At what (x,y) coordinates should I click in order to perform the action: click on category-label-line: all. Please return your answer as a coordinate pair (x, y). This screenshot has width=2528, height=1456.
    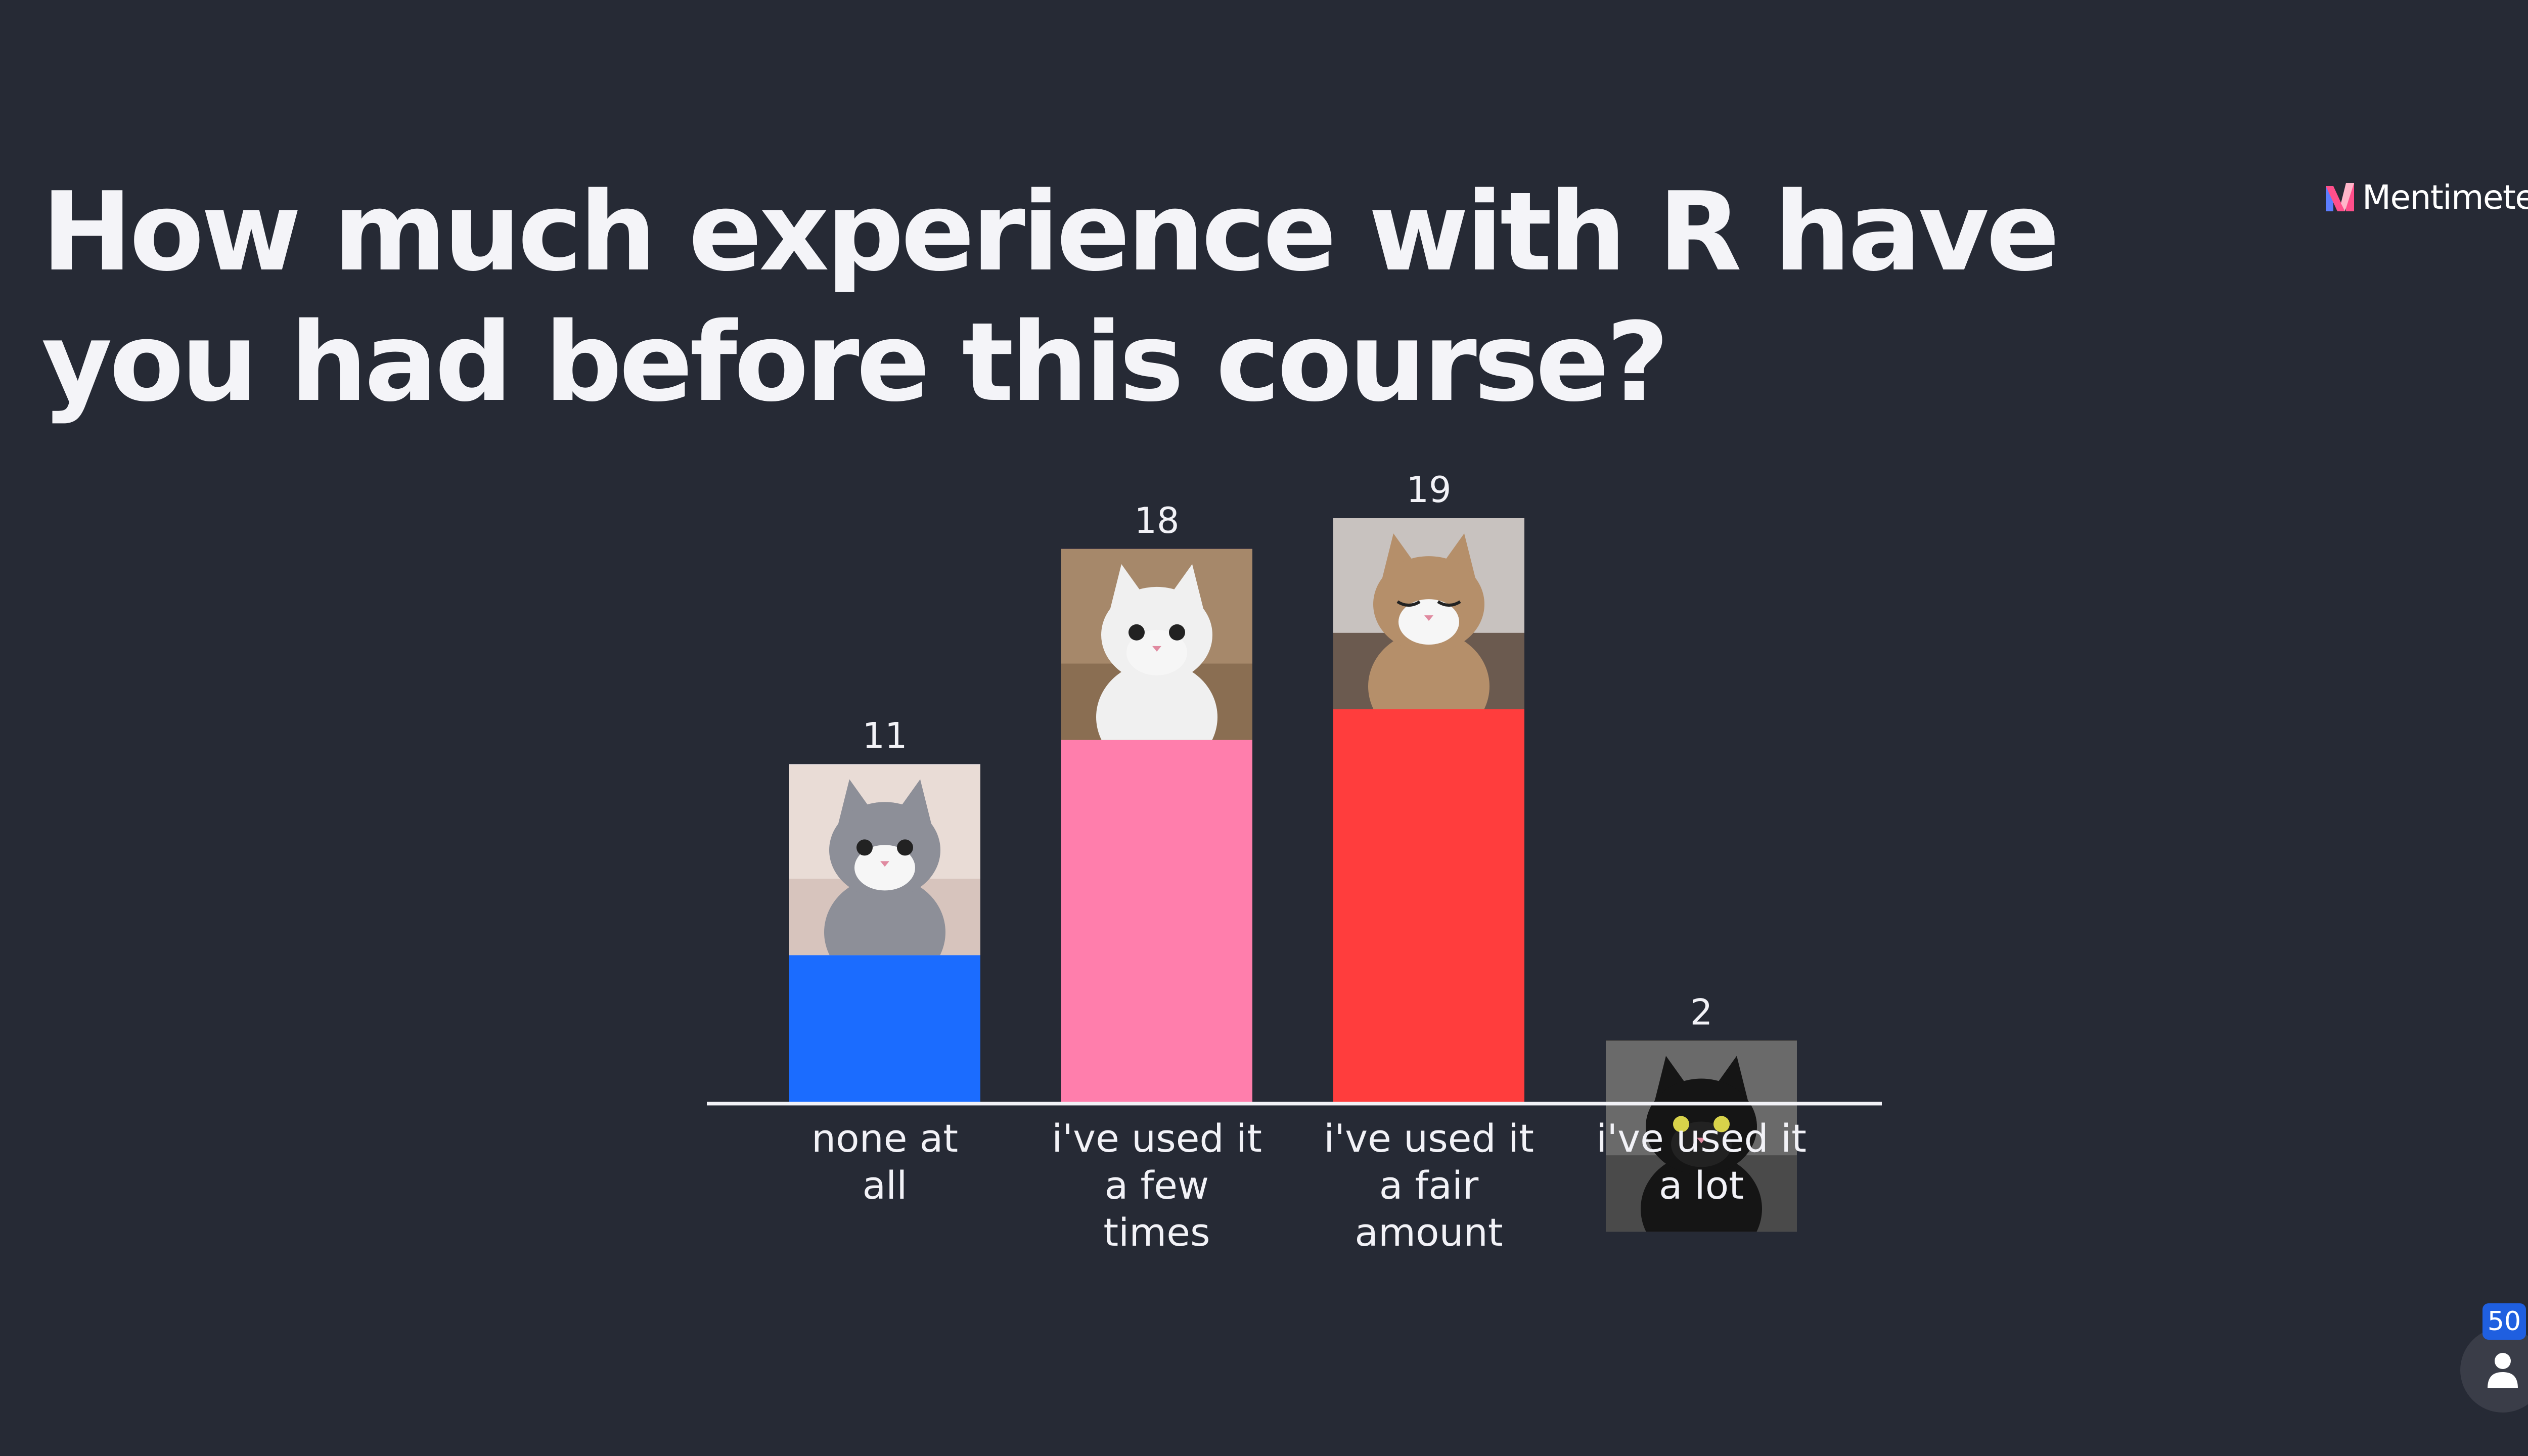
    Looking at the image, I should click on (886, 1185).